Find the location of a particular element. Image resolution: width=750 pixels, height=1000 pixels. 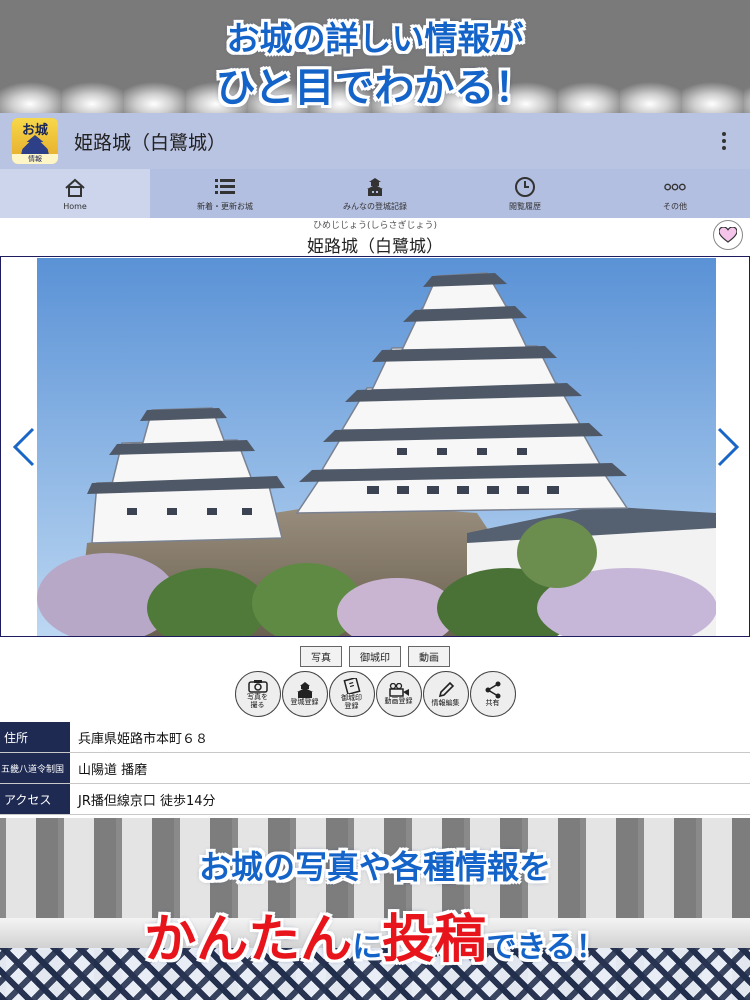

nav-item-new: 新着・更新お城 is located at coordinates (225, 193).